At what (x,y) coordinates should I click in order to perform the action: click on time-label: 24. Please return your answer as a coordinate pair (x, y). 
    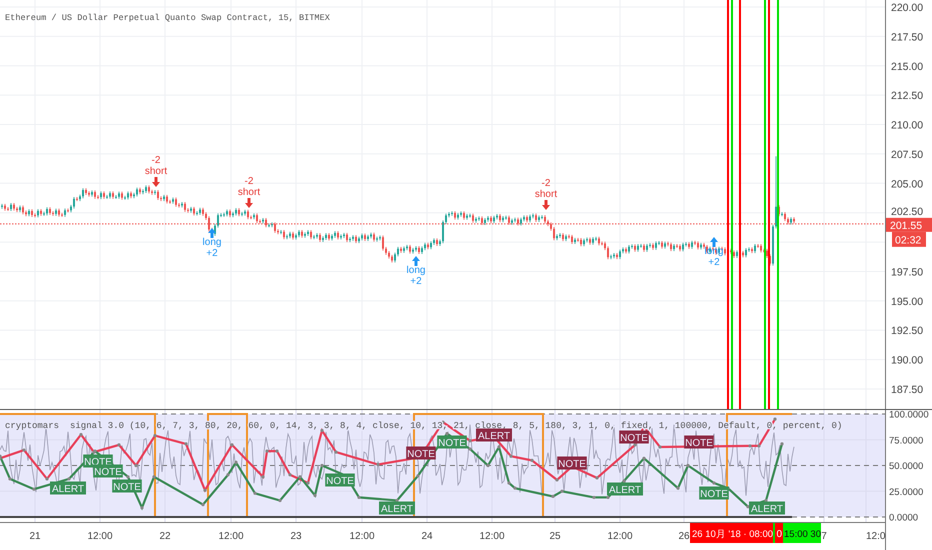
    Looking at the image, I should click on (427, 536).